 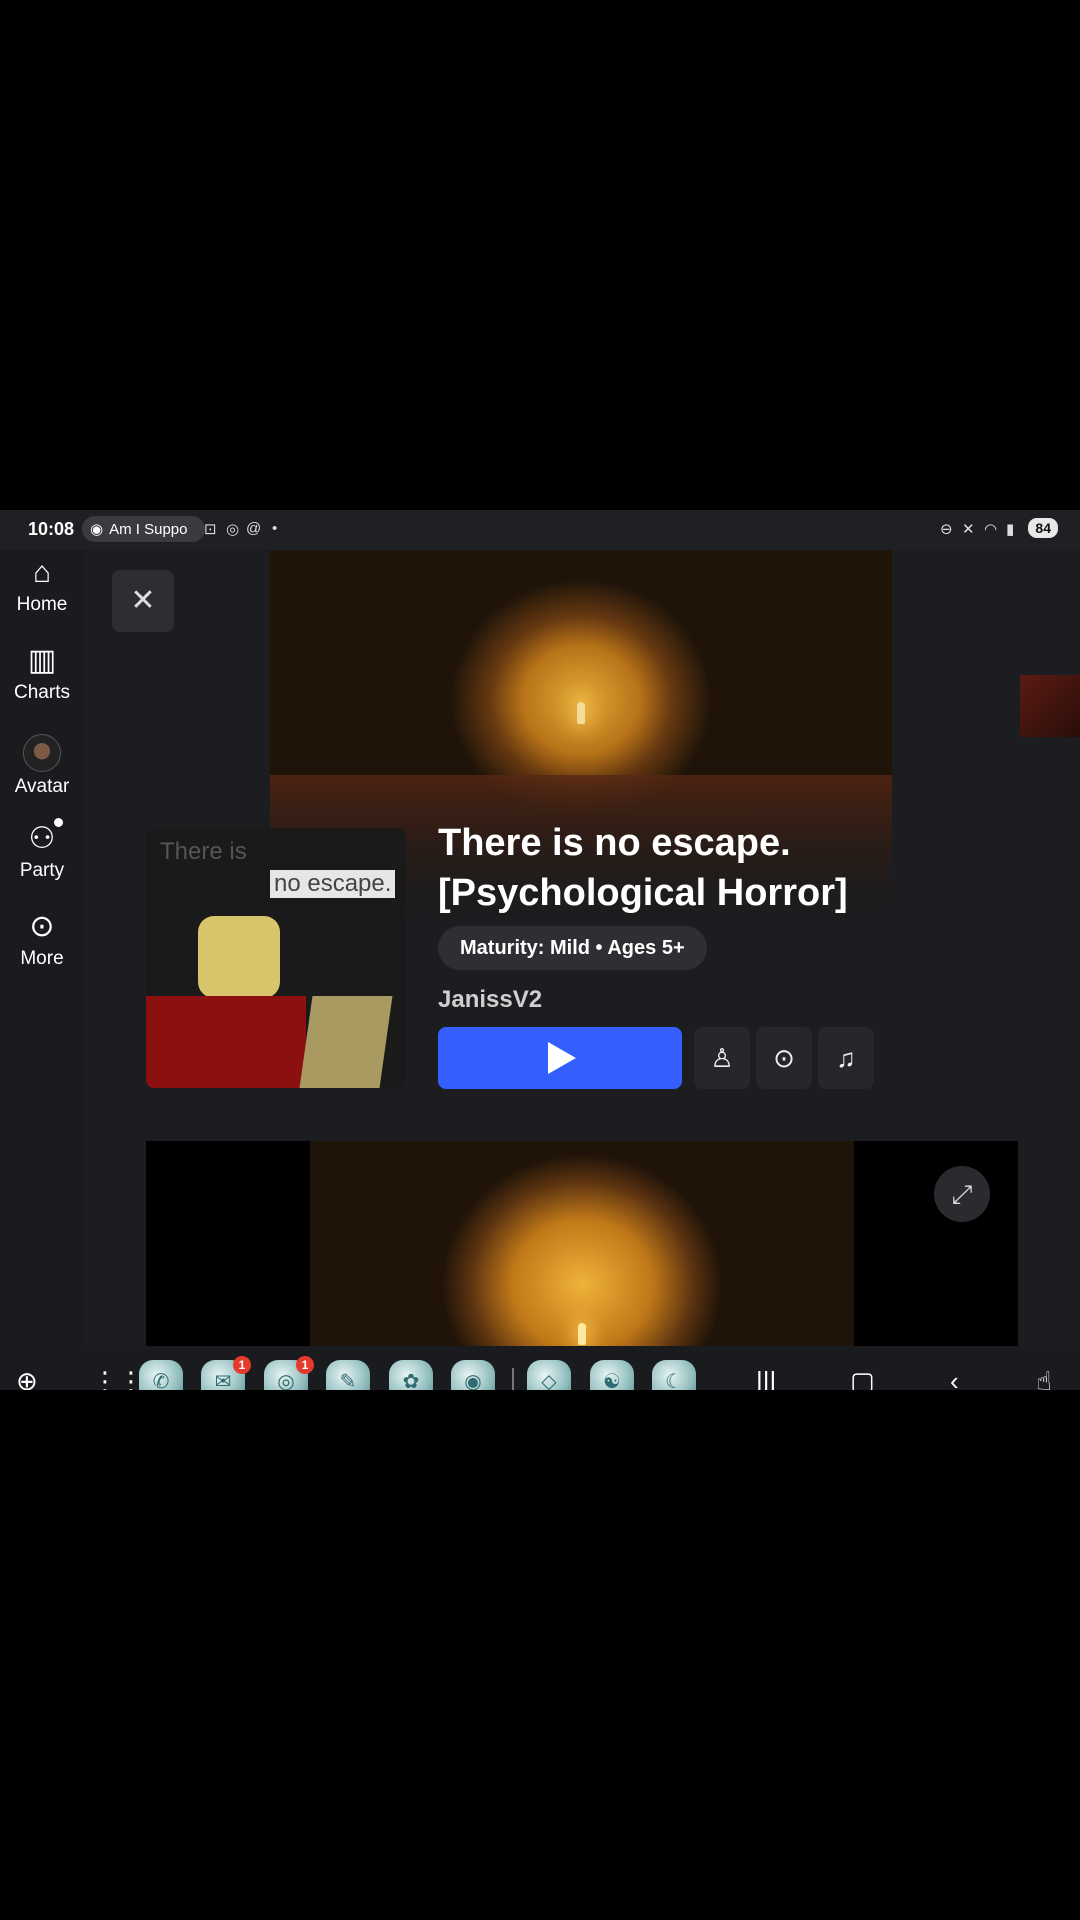 What do you see at coordinates (946, 529) in the screenshot?
I see `do-not-disturb-icon: ⊖` at bounding box center [946, 529].